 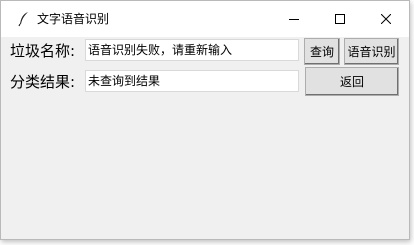 I want to click on minimize-button, so click(x=294, y=19).